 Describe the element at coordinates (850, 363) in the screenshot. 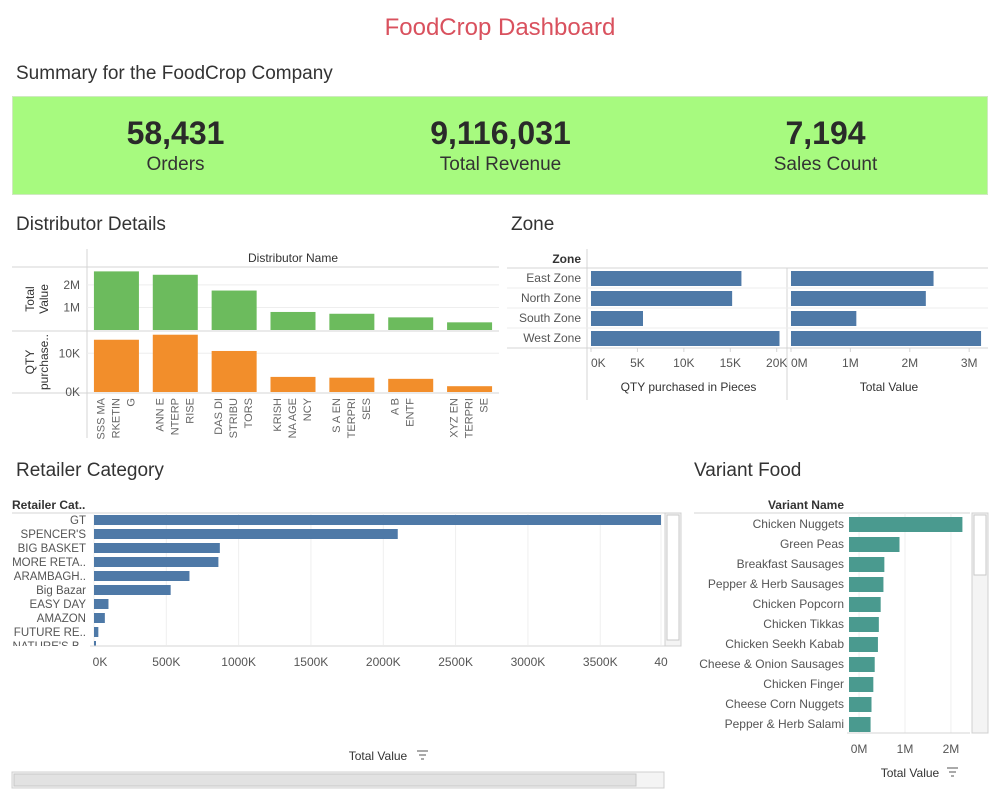

I see `zone-tick-label: 1M` at that location.